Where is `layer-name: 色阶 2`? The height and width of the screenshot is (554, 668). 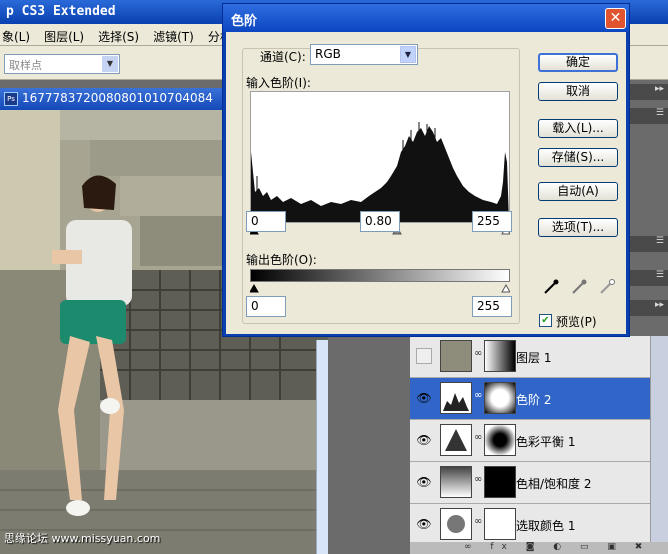
layer-name: 色阶 2 is located at coordinates (534, 400).